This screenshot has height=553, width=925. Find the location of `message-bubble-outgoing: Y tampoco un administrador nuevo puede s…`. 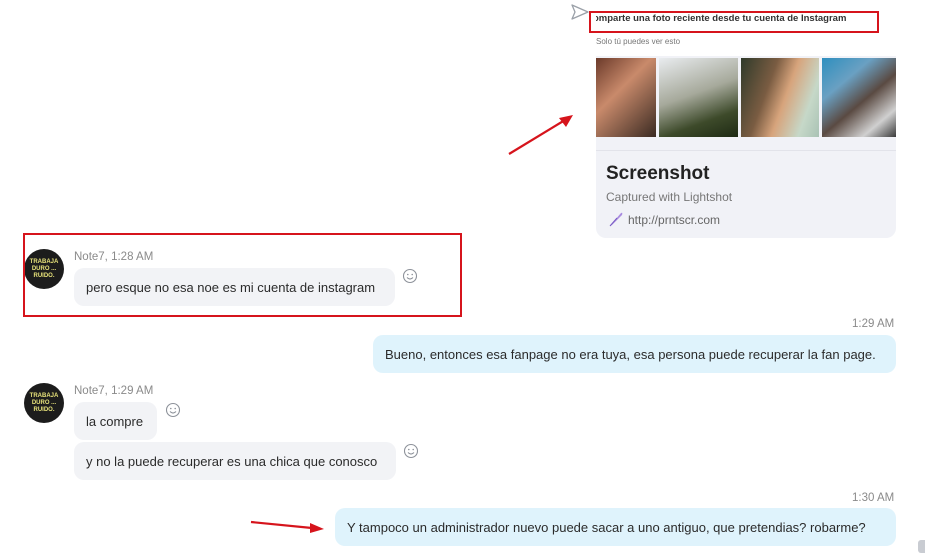

message-bubble-outgoing: Y tampoco un administrador nuevo puede s… is located at coordinates (615, 527).